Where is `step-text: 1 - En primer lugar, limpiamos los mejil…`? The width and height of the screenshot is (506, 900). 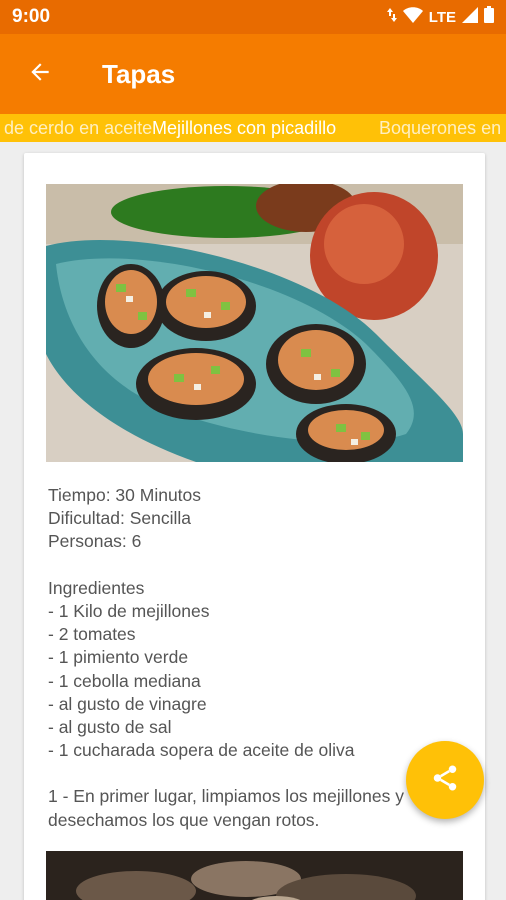
step-text: 1 - En primer lugar, limpiamos los mejil… is located at coordinates (226, 796).